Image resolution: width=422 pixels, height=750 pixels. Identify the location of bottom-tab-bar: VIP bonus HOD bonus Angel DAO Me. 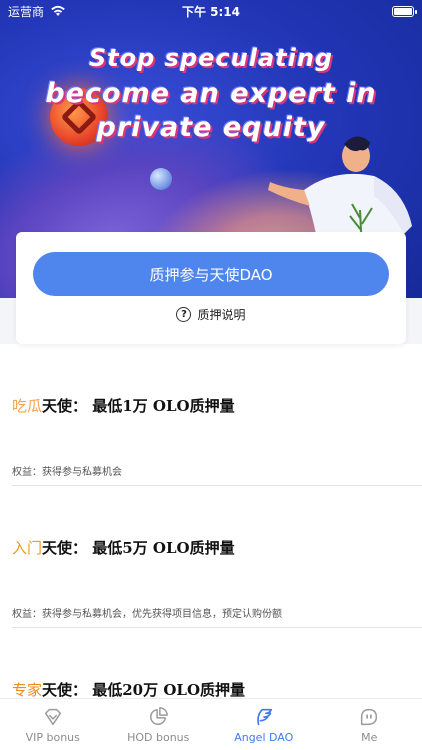
(211, 724).